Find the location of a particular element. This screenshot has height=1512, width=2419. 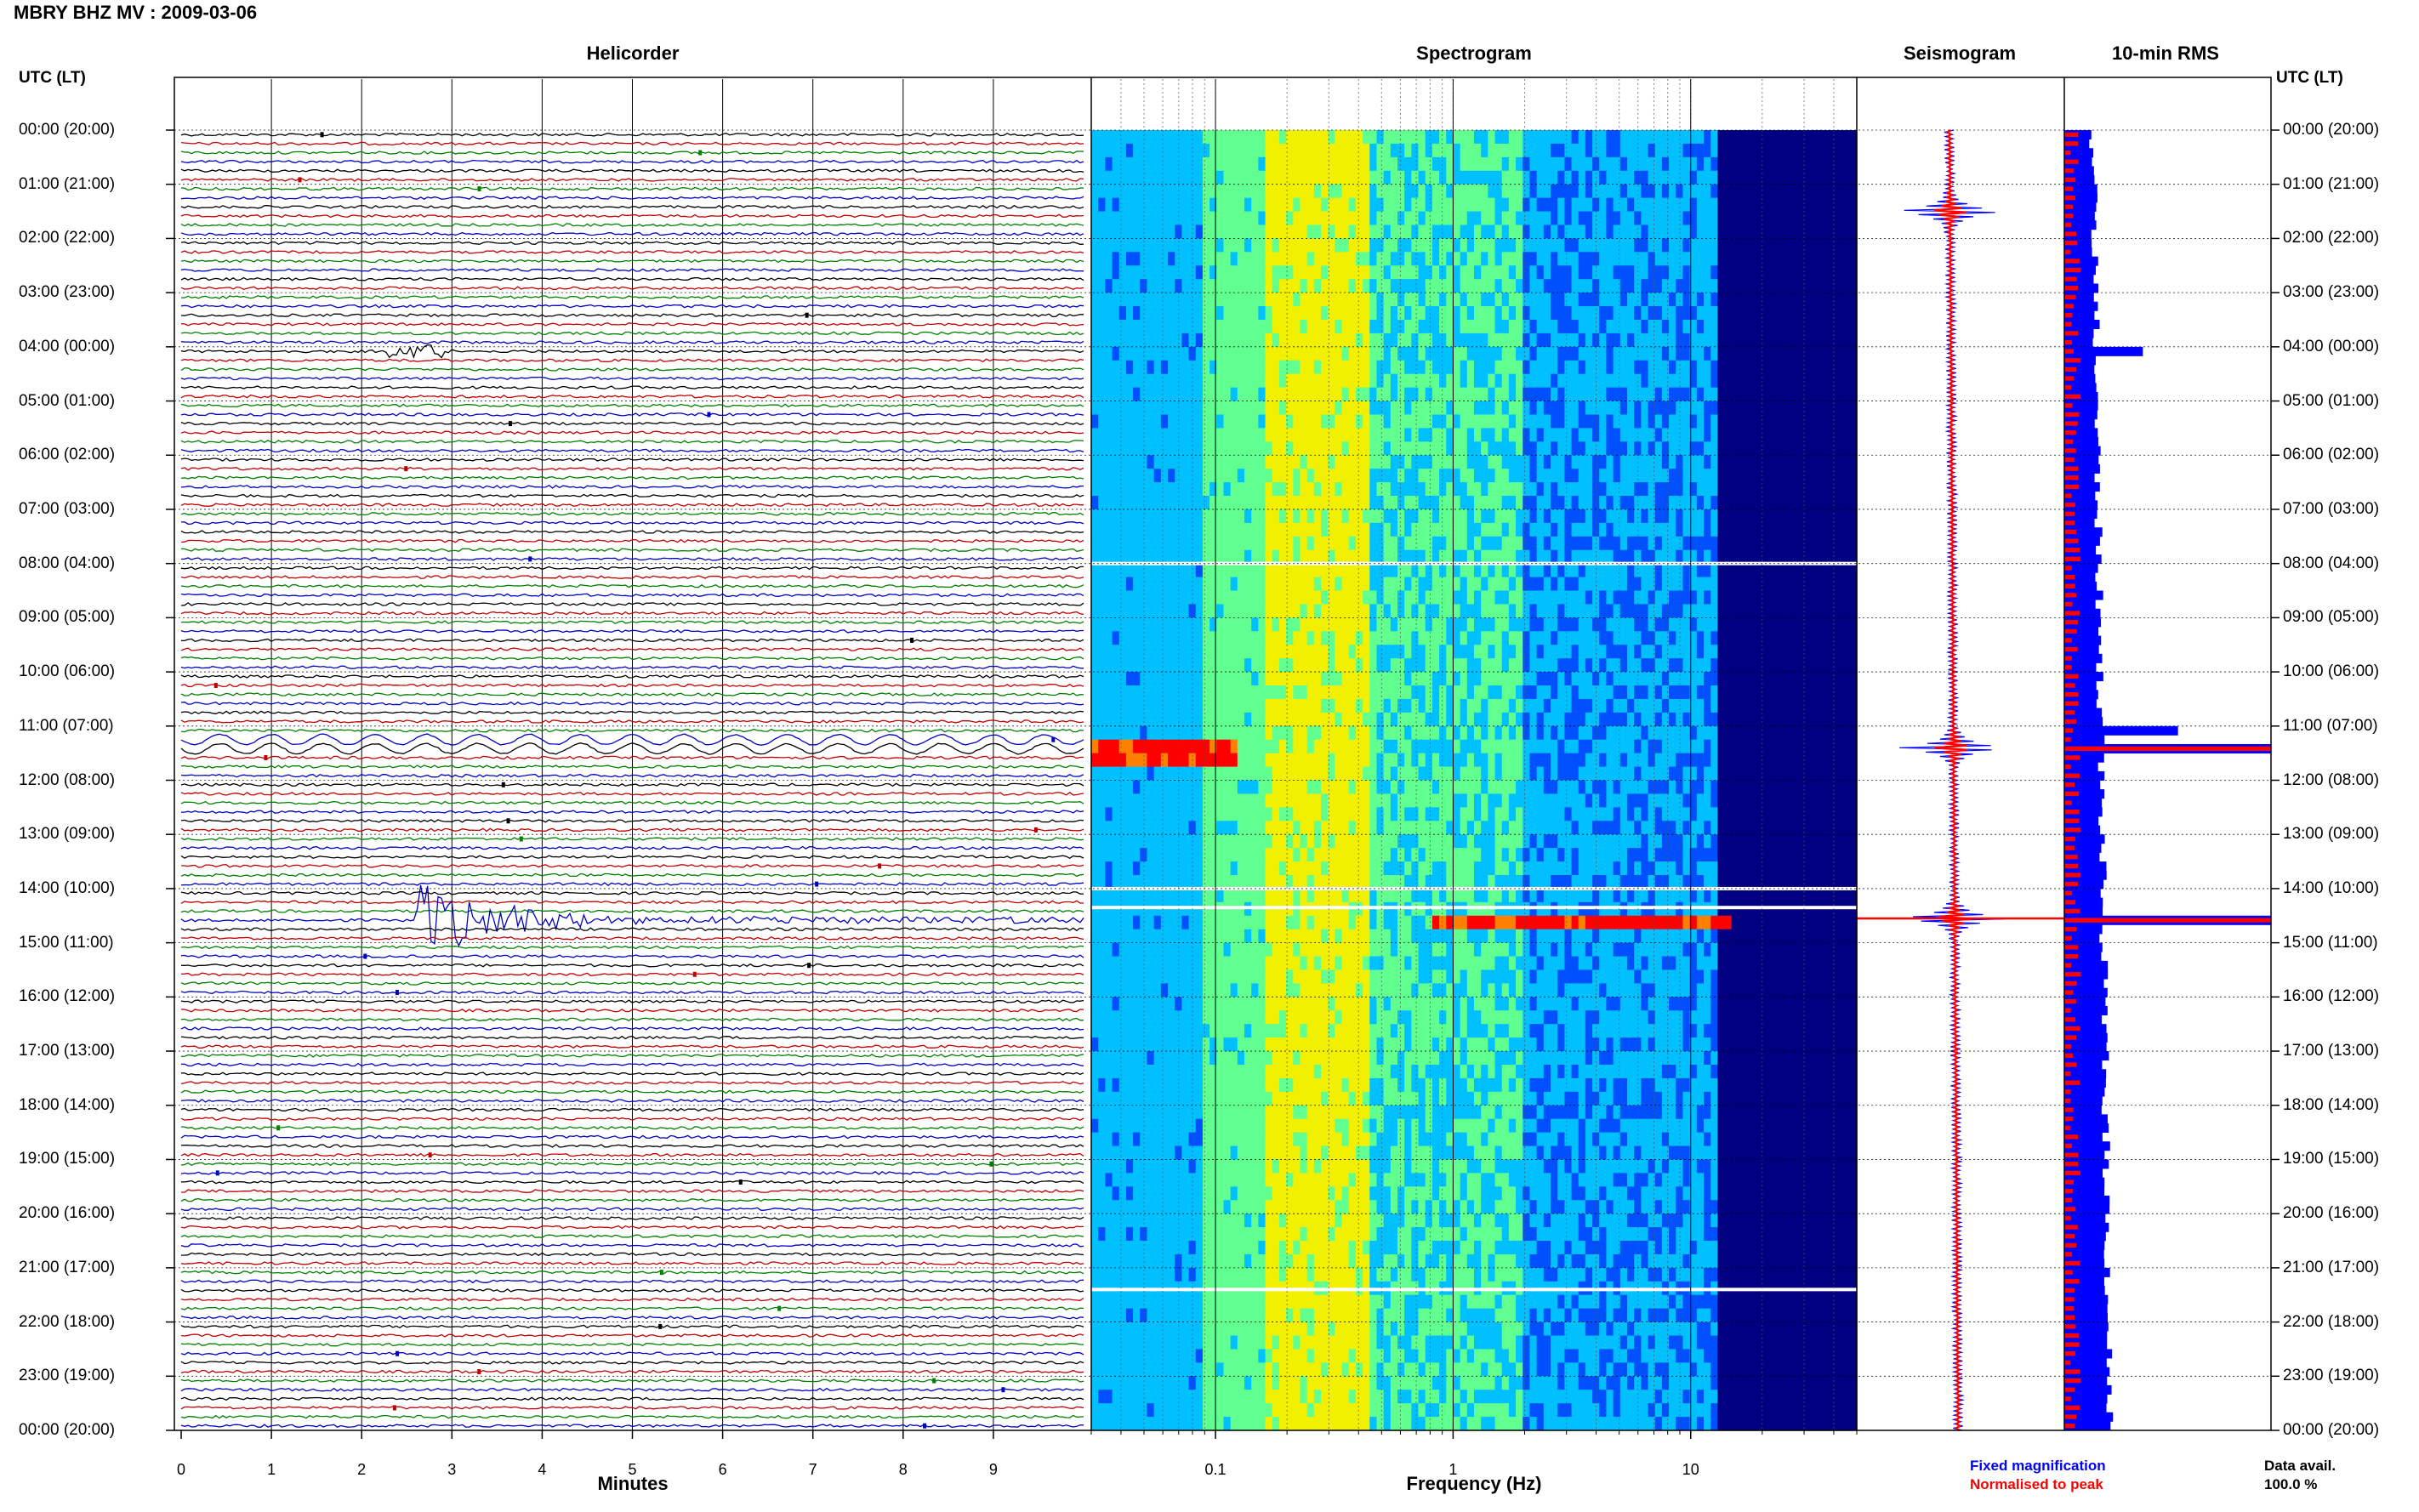

helicorder-blip is located at coordinates (991, 1164).